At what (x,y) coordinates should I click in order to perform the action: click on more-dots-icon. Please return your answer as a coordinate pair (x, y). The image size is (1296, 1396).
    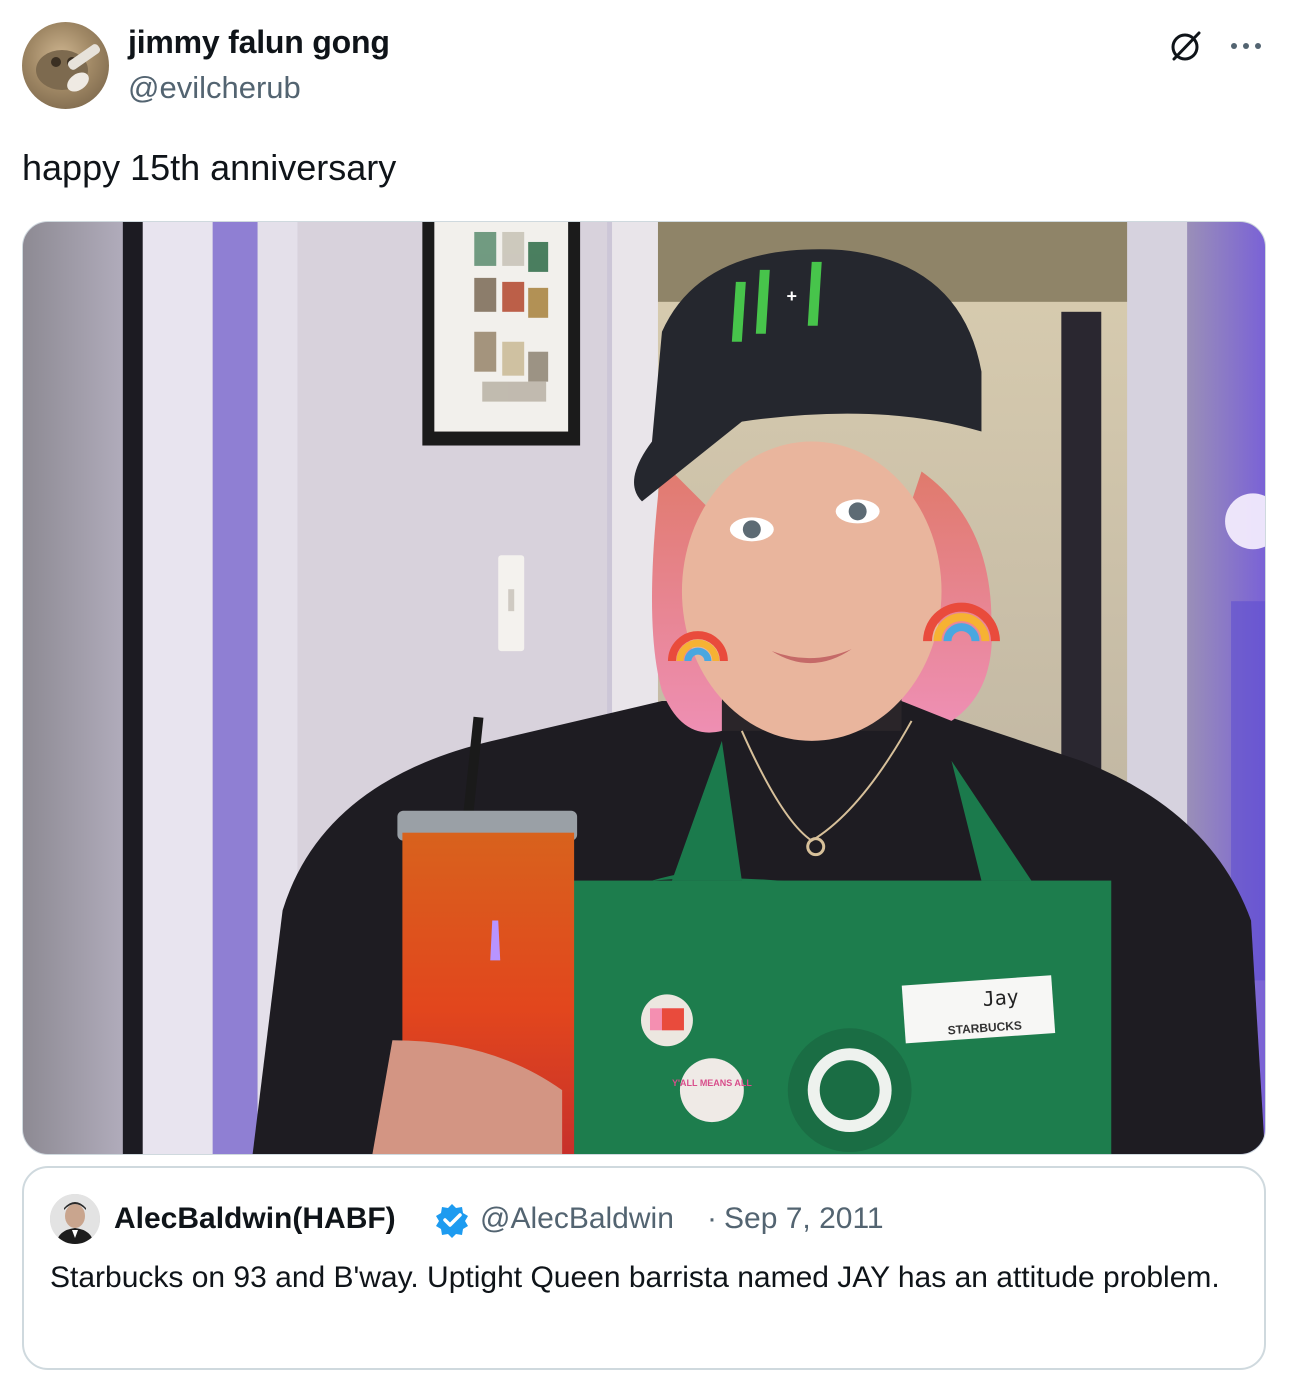
    Looking at the image, I should click on (1246, 45).